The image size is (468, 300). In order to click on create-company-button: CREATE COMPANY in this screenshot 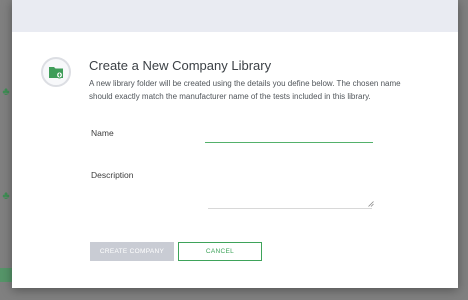, I will do `click(132, 251)`.